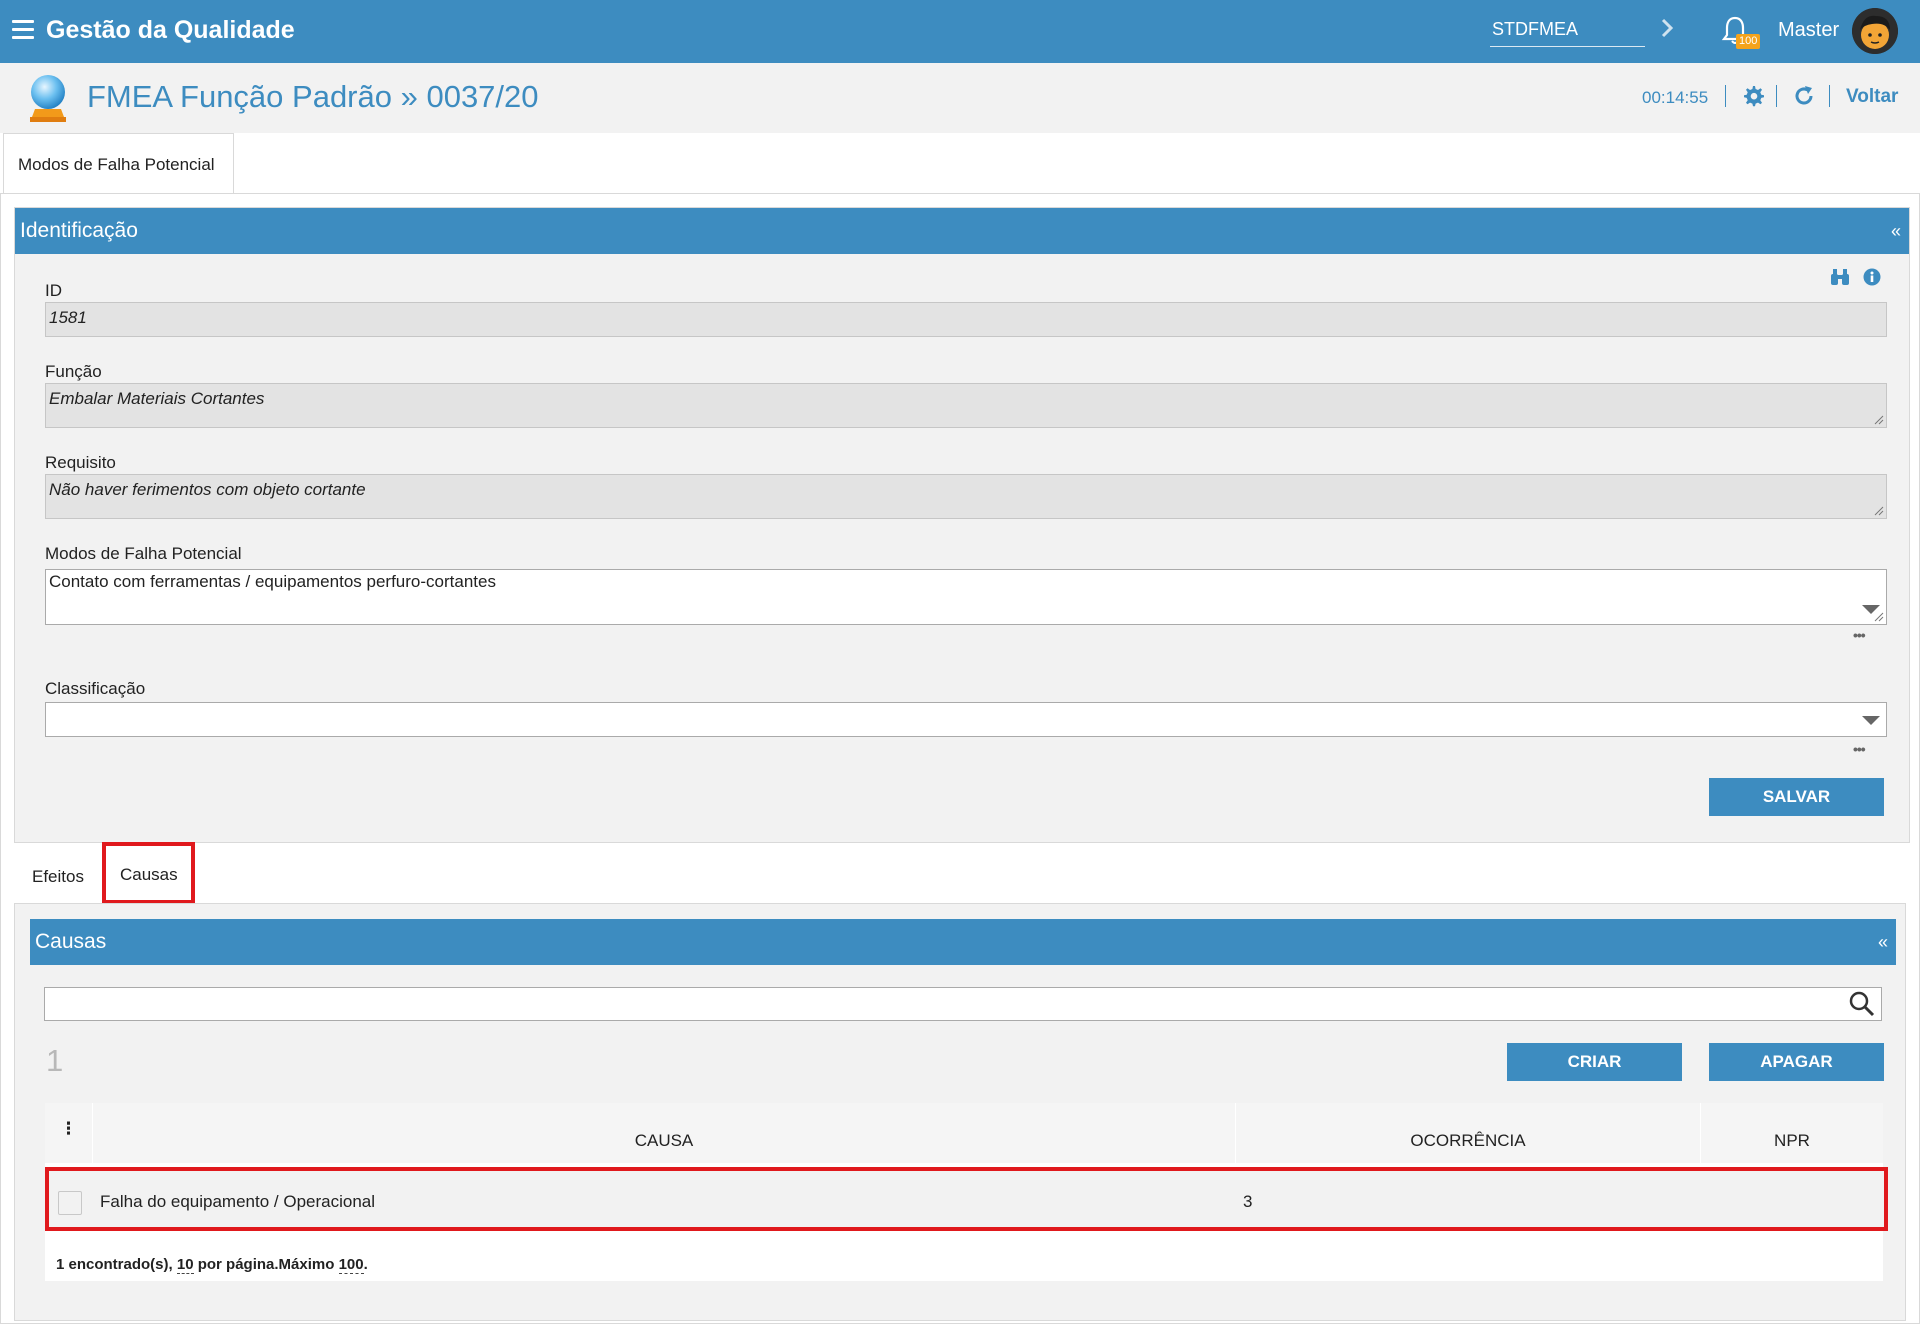 Image resolution: width=1920 pixels, height=1329 pixels. Describe the element at coordinates (966, 319) in the screenshot. I see `id-field: 1581` at that location.